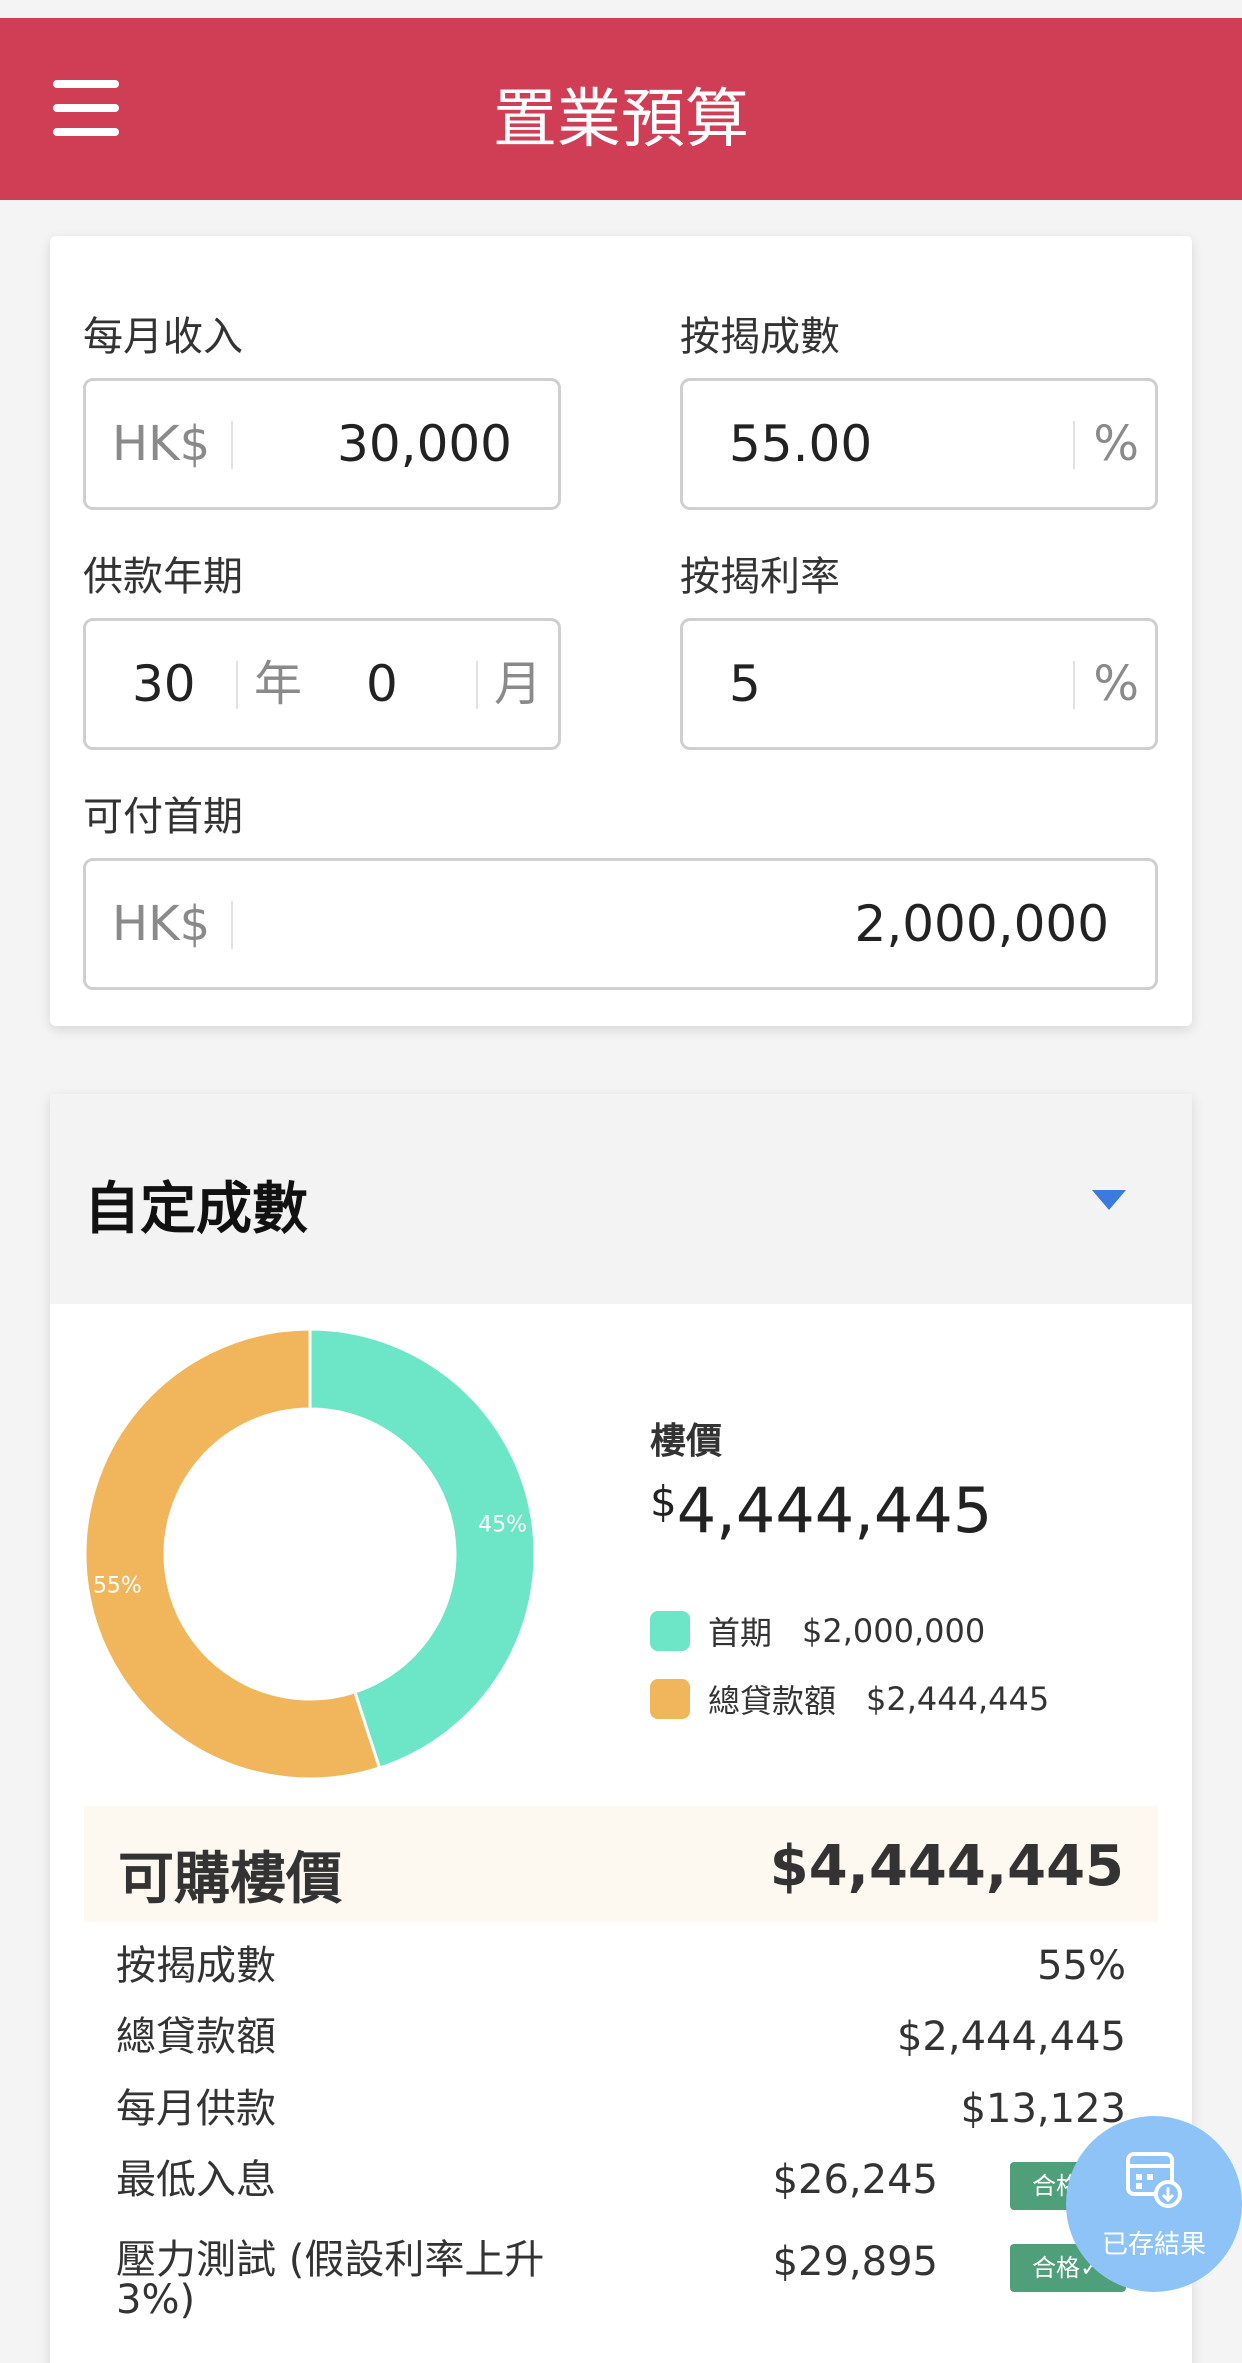  What do you see at coordinates (163, 577) in the screenshot?
I see `loan-term-label: 供款年期` at bounding box center [163, 577].